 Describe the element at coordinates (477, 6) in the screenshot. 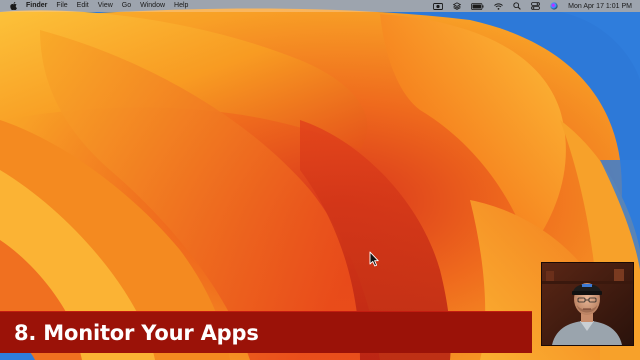

I see `battery-icon` at that location.